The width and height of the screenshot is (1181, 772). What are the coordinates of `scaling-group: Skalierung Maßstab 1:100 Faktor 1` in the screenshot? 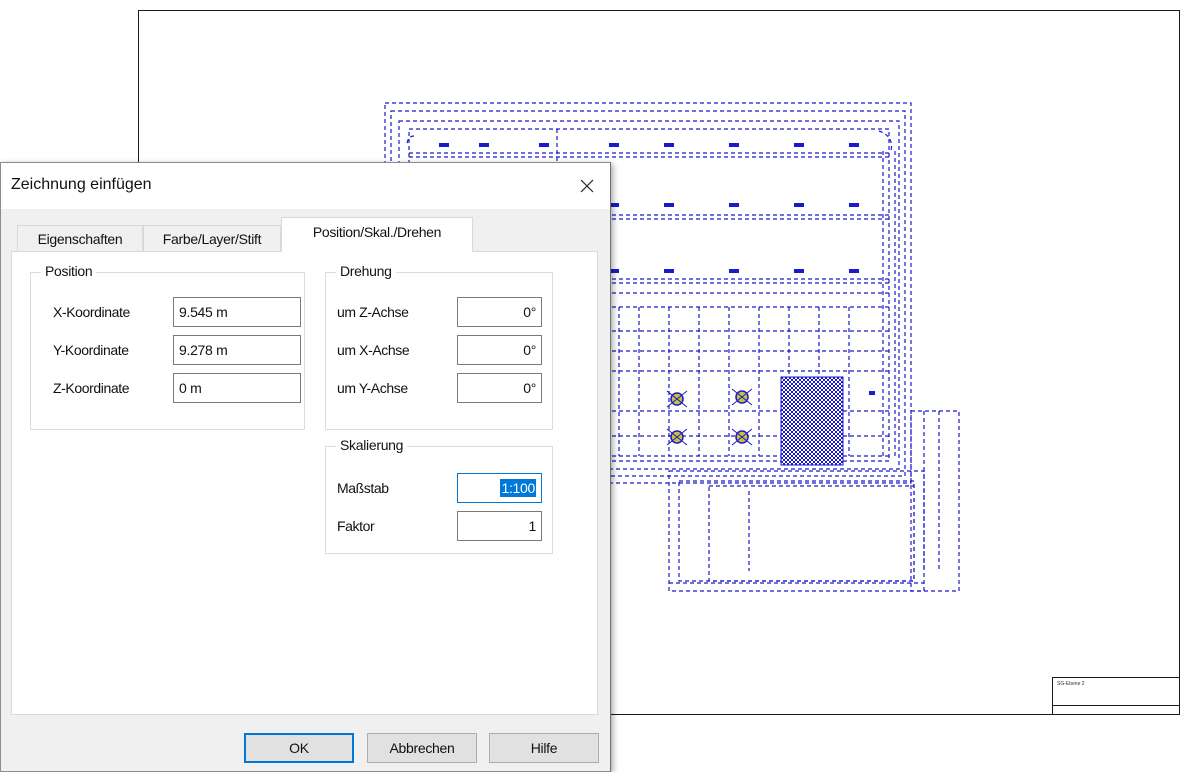 It's located at (439, 495).